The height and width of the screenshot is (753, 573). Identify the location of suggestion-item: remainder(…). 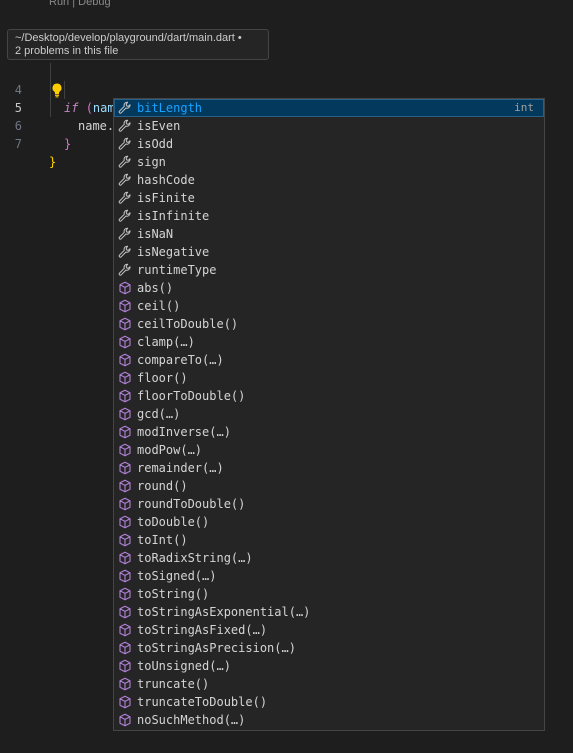
(329, 468).